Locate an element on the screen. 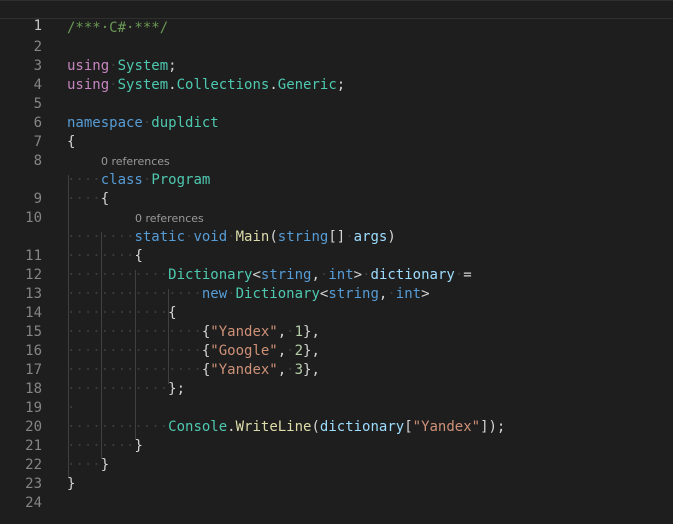 The height and width of the screenshot is (524, 673). comment: /***·C#·***/ is located at coordinates (118, 28).